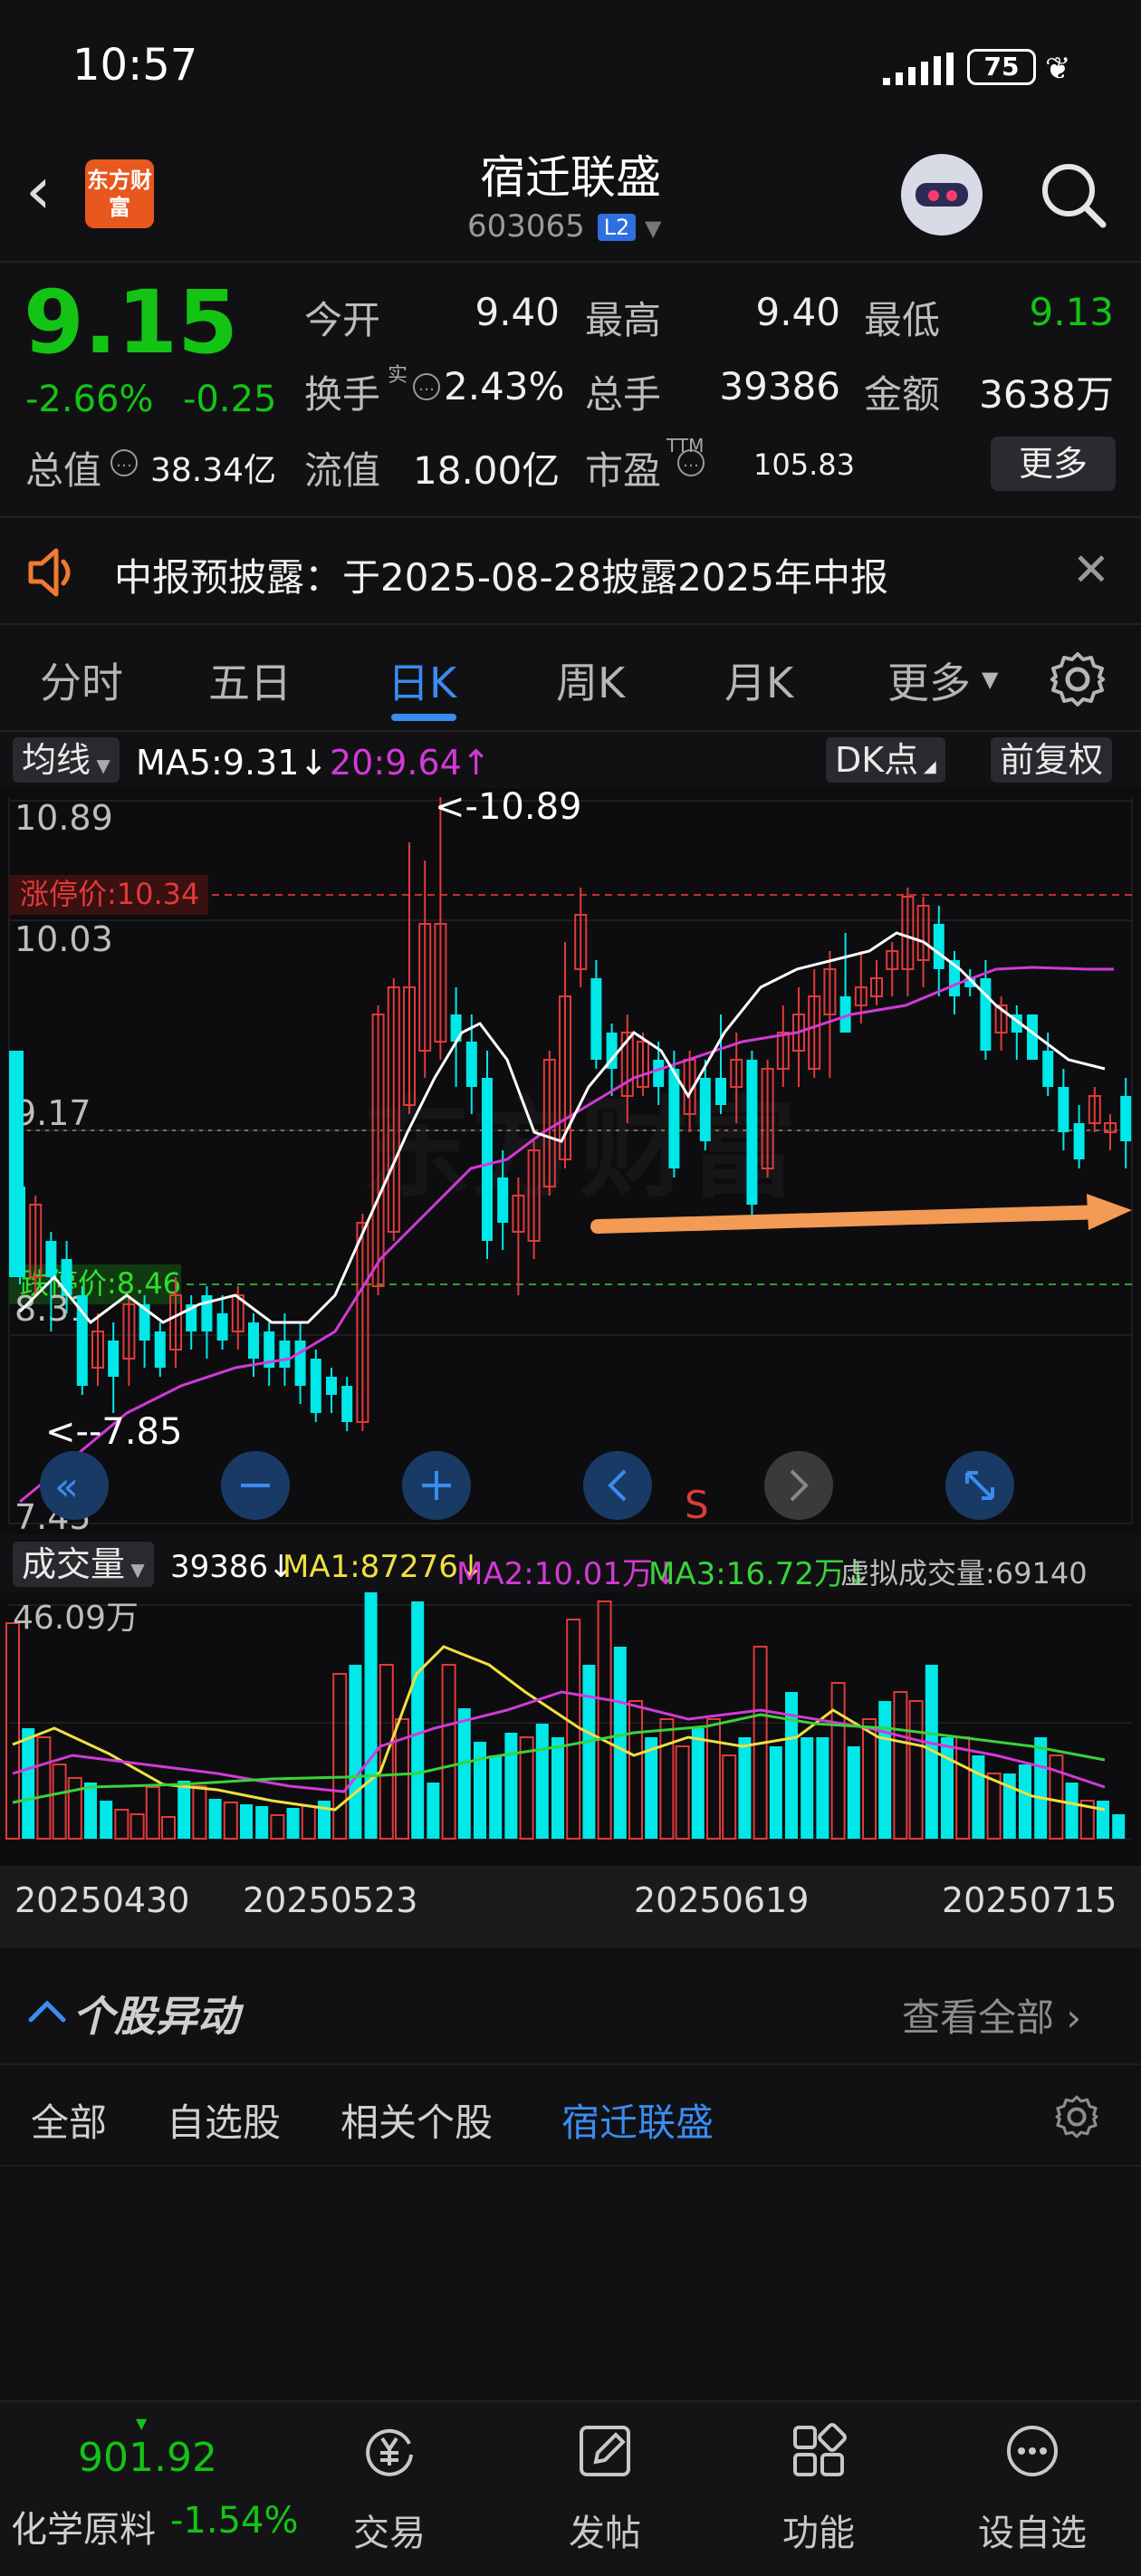 Image resolution: width=1141 pixels, height=2576 pixels. What do you see at coordinates (637, 2120) in the screenshot?
I see `filter-this-stock: 宿迁联盛` at bounding box center [637, 2120].